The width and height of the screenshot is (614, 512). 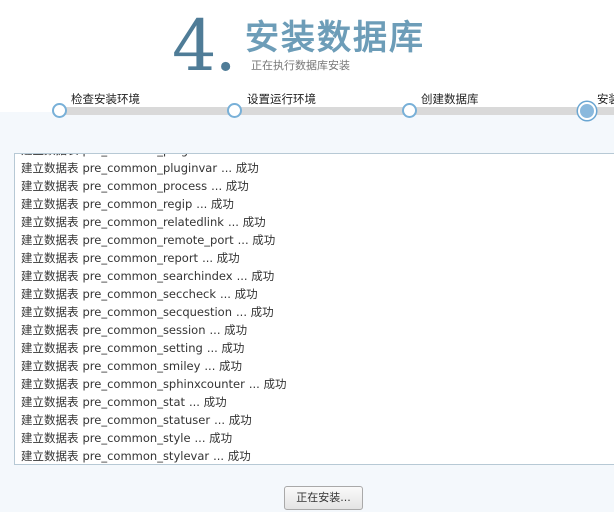 I want to click on log-entry-table: pre_common_regip, so click(x=137, y=204).